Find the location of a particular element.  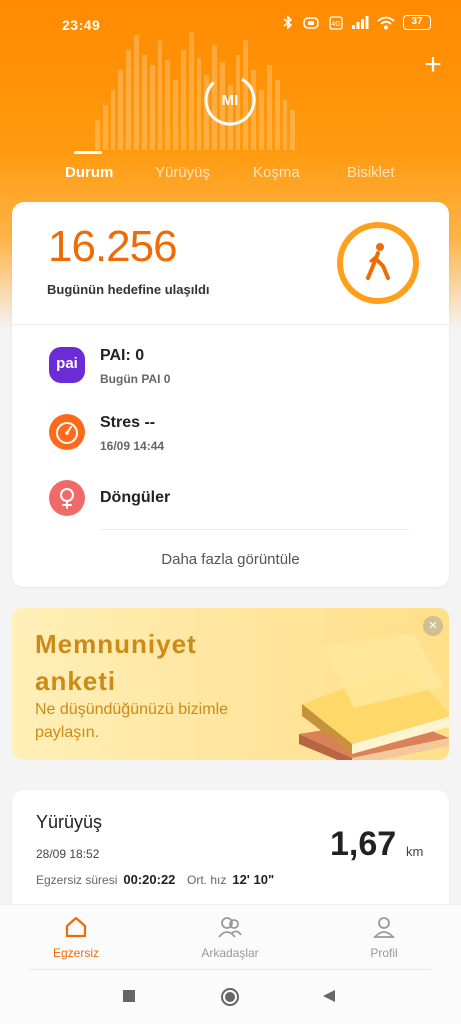

home-icon is located at coordinates (76, 927).